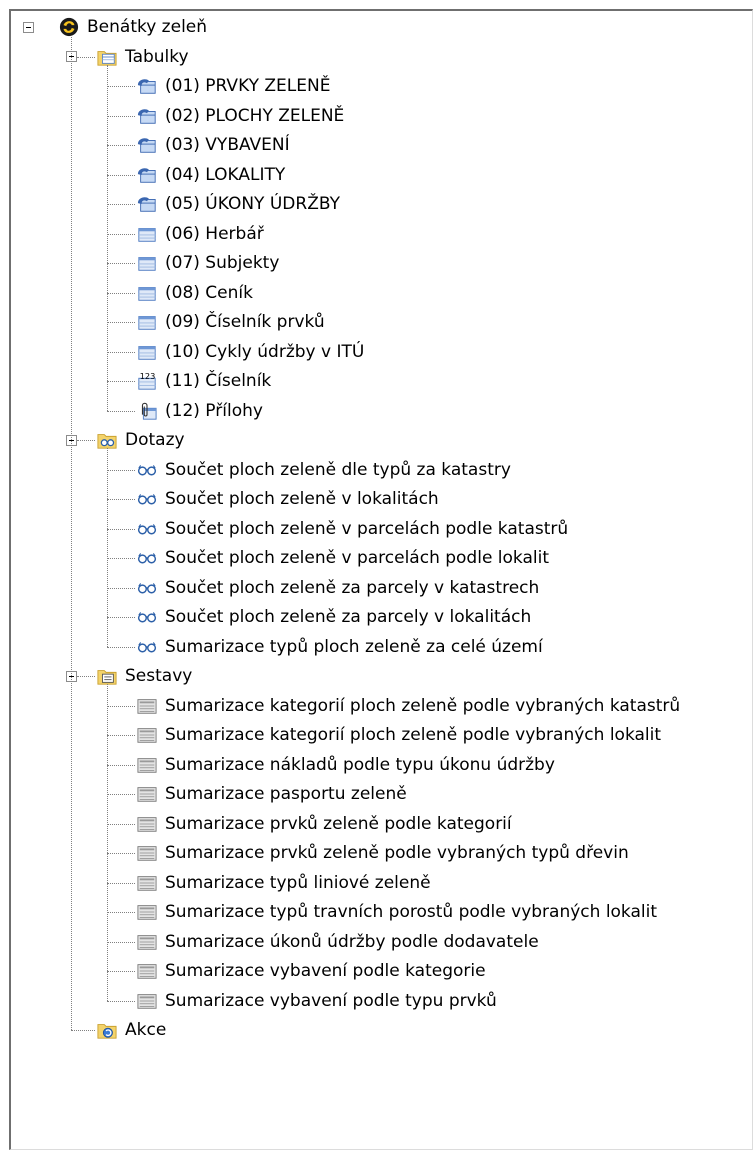 This screenshot has height=1158, width=756. I want to click on attachment-icon, so click(147, 411).